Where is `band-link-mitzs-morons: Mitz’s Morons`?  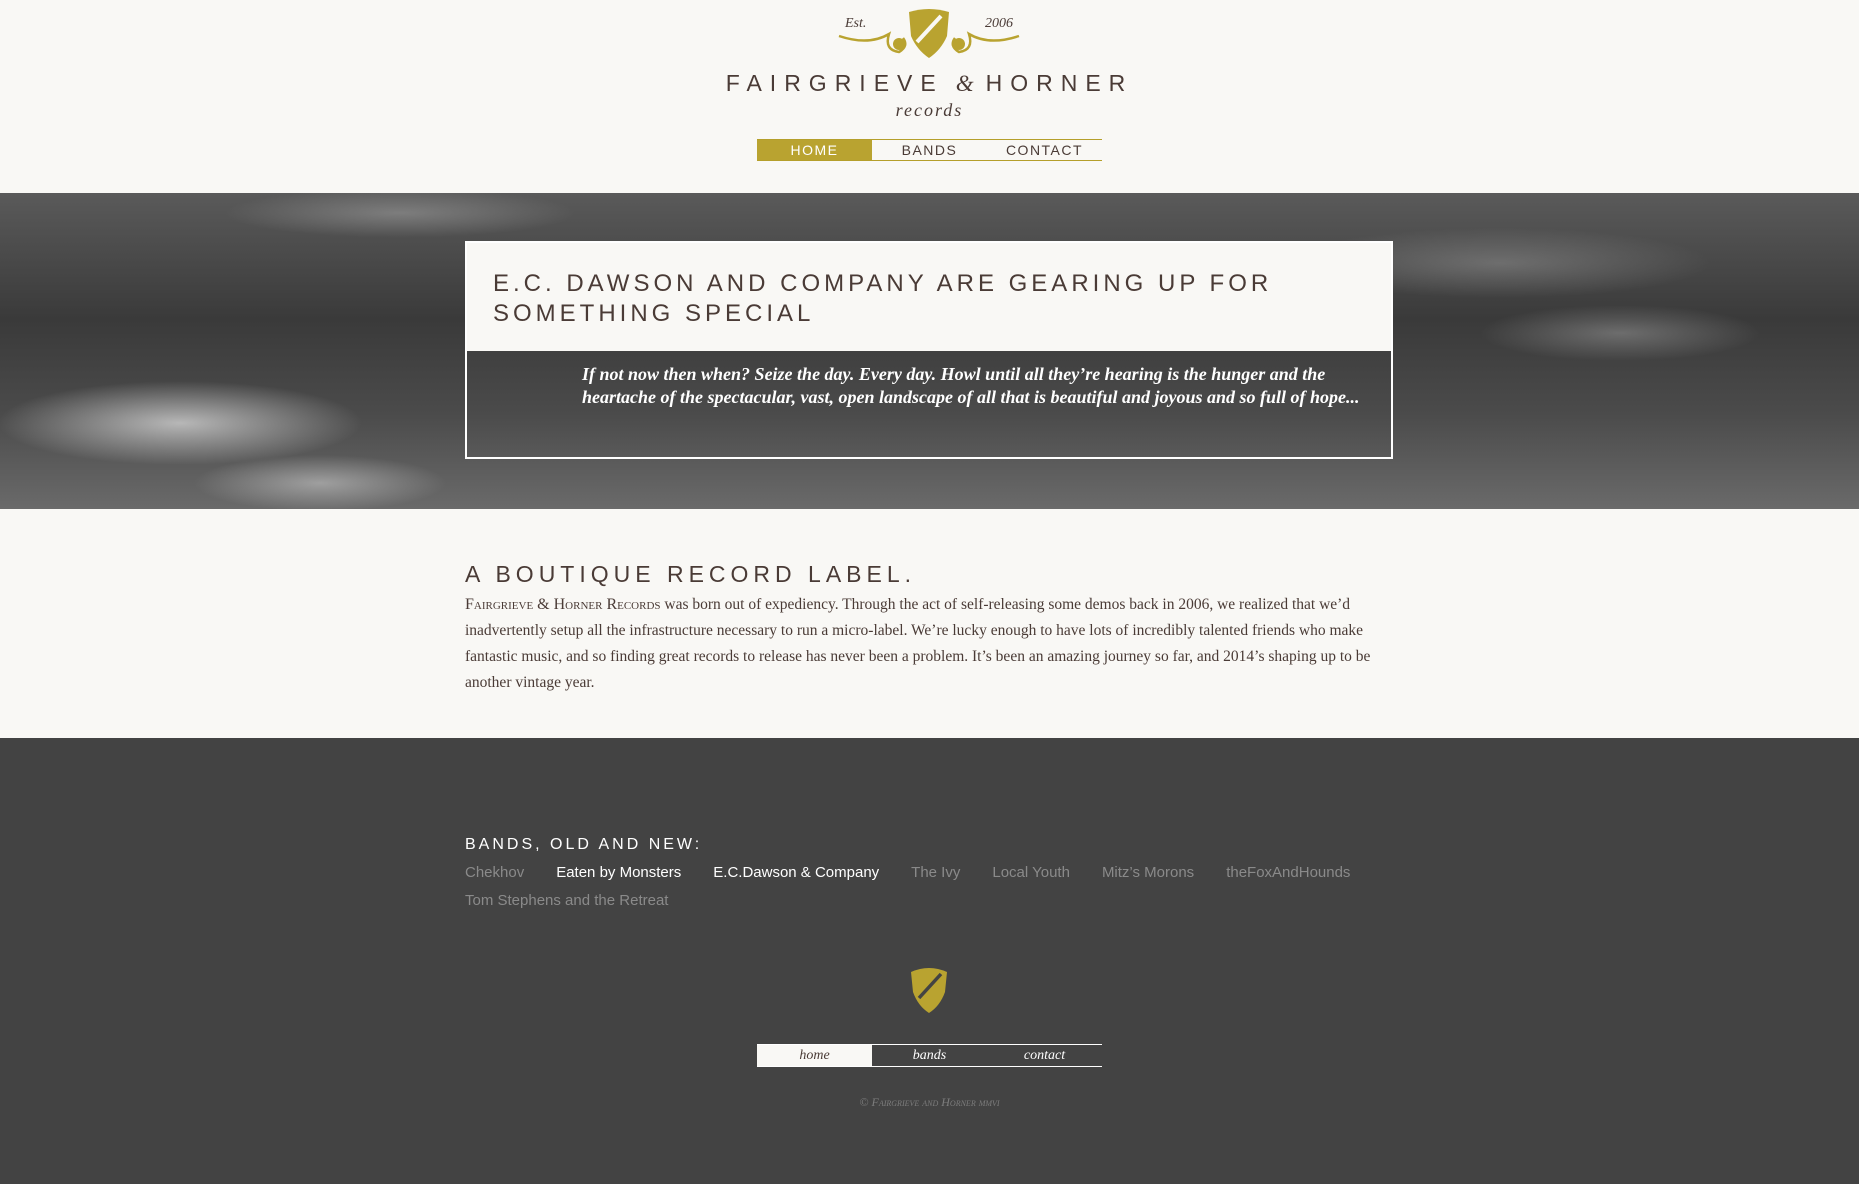
band-link-mitzs-morons: Mitz’s Morons is located at coordinates (1148, 873).